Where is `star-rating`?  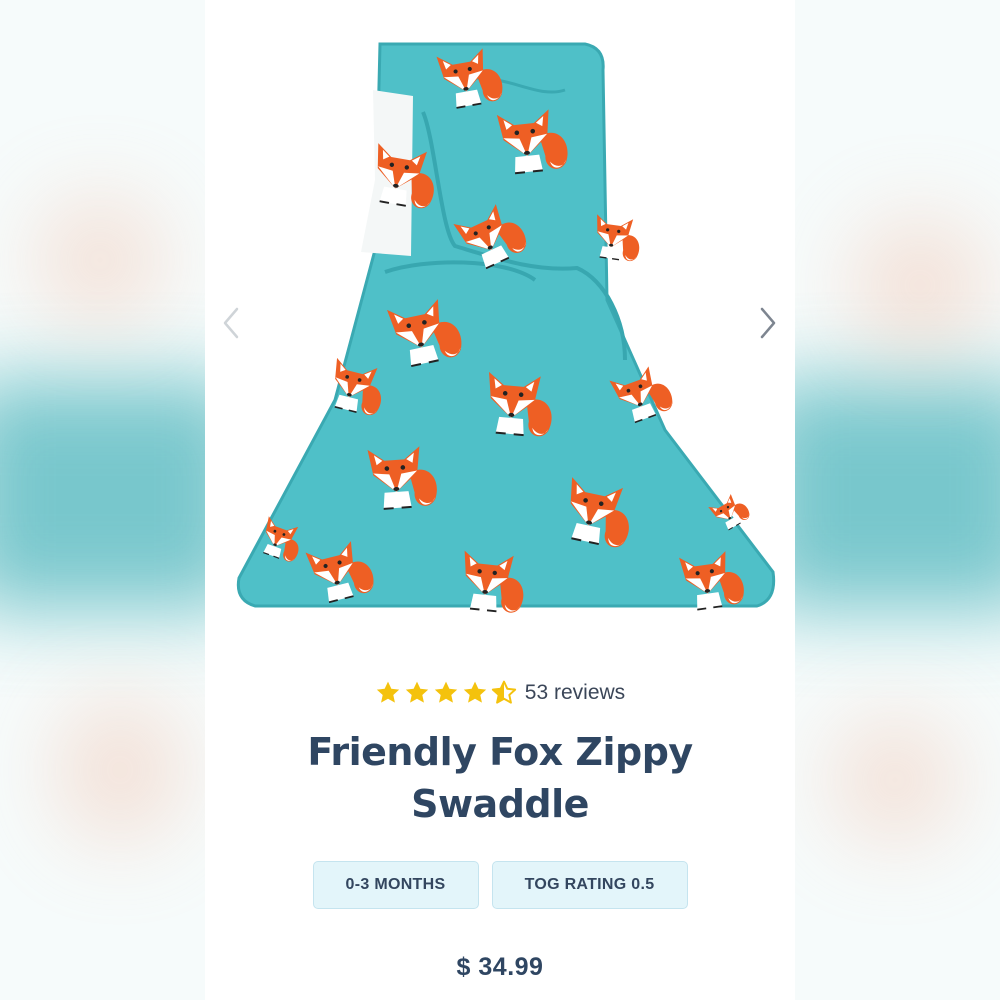
star-rating is located at coordinates (446, 693).